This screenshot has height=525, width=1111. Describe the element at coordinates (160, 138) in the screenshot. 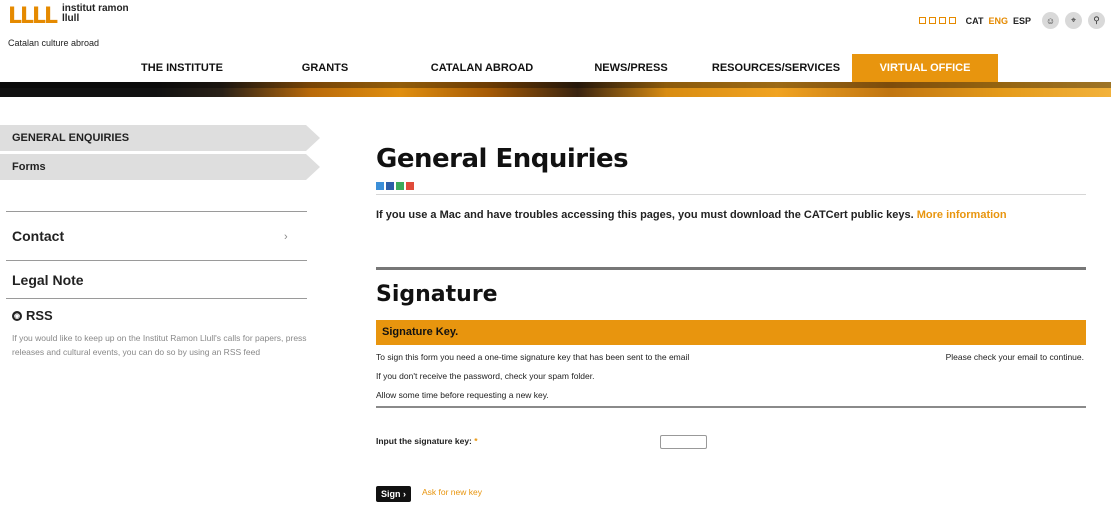

I see `sidebar-tab-general-enquiries: GENERAL ENQUIRIES` at that location.